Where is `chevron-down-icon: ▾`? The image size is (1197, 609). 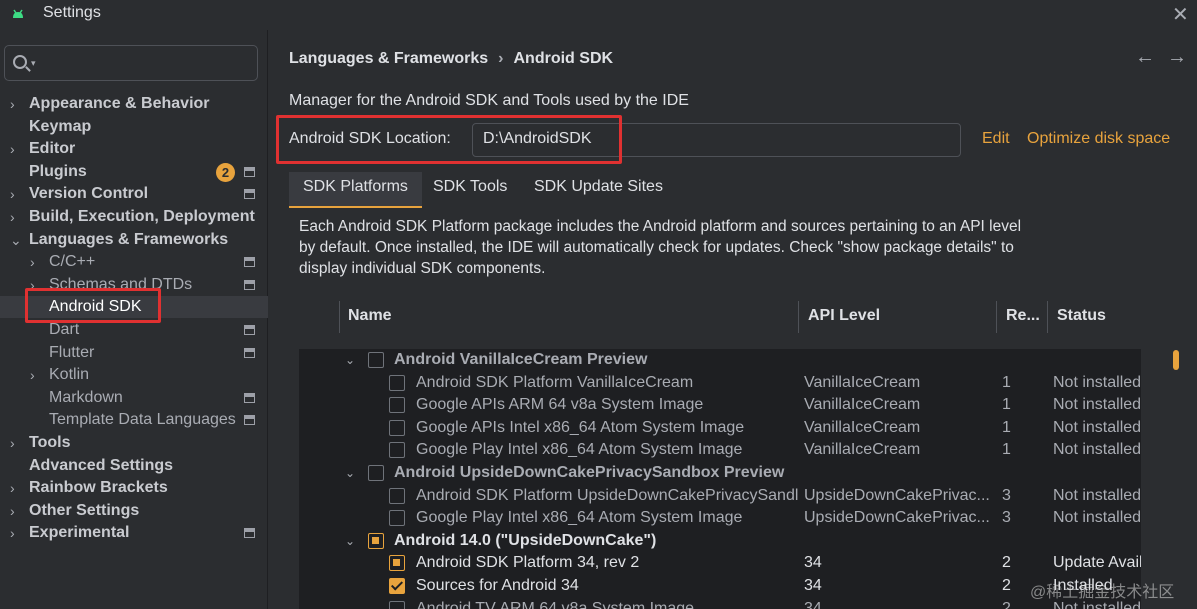
chevron-down-icon: ▾ is located at coordinates (33, 63).